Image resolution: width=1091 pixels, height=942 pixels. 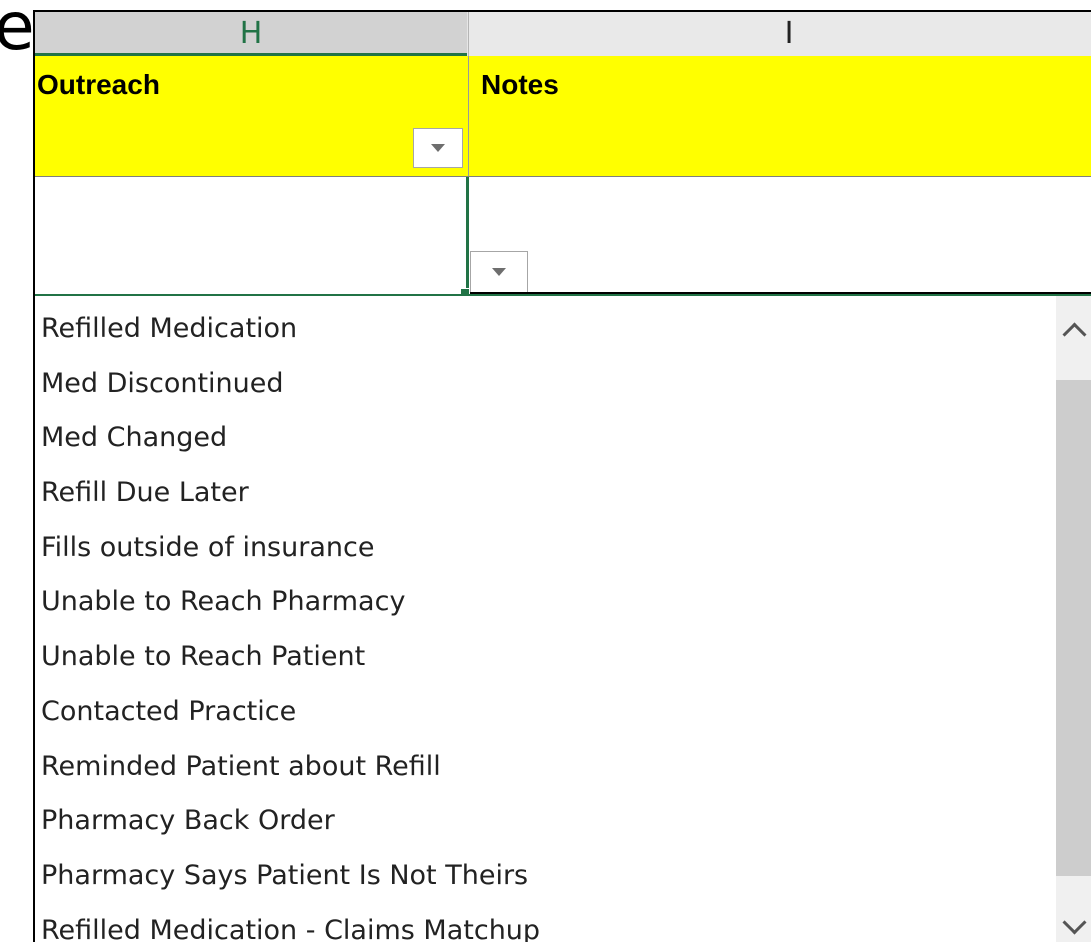 I want to click on dropdown-option-refilled-medication: Refilled Medication, so click(x=546, y=329).